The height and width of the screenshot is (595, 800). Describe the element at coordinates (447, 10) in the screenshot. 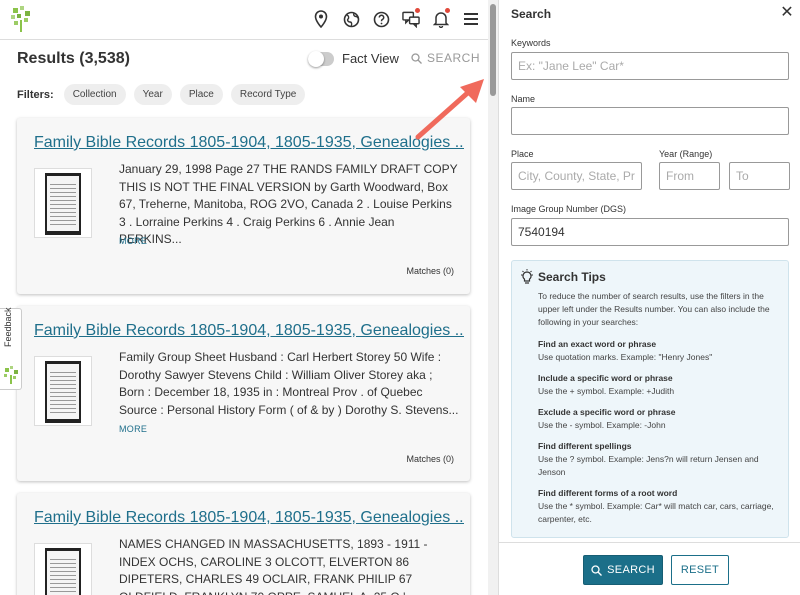

I see `bell-notification-dot` at that location.